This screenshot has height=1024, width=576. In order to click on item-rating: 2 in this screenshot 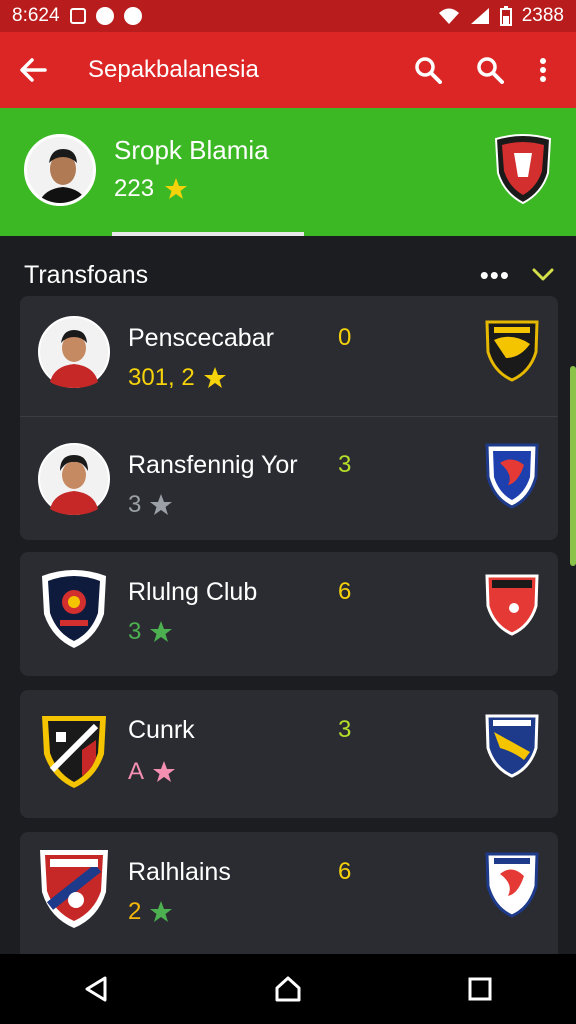, I will do `click(150, 912)`.